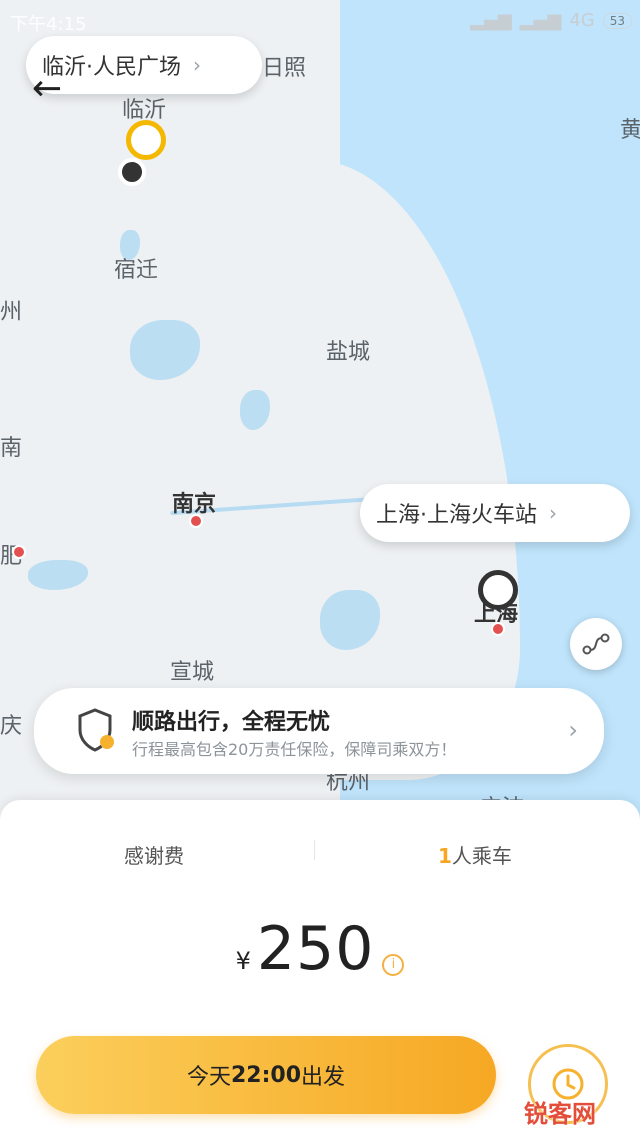  What do you see at coordinates (582, 20) in the screenshot?
I see `network-type: 4G` at bounding box center [582, 20].